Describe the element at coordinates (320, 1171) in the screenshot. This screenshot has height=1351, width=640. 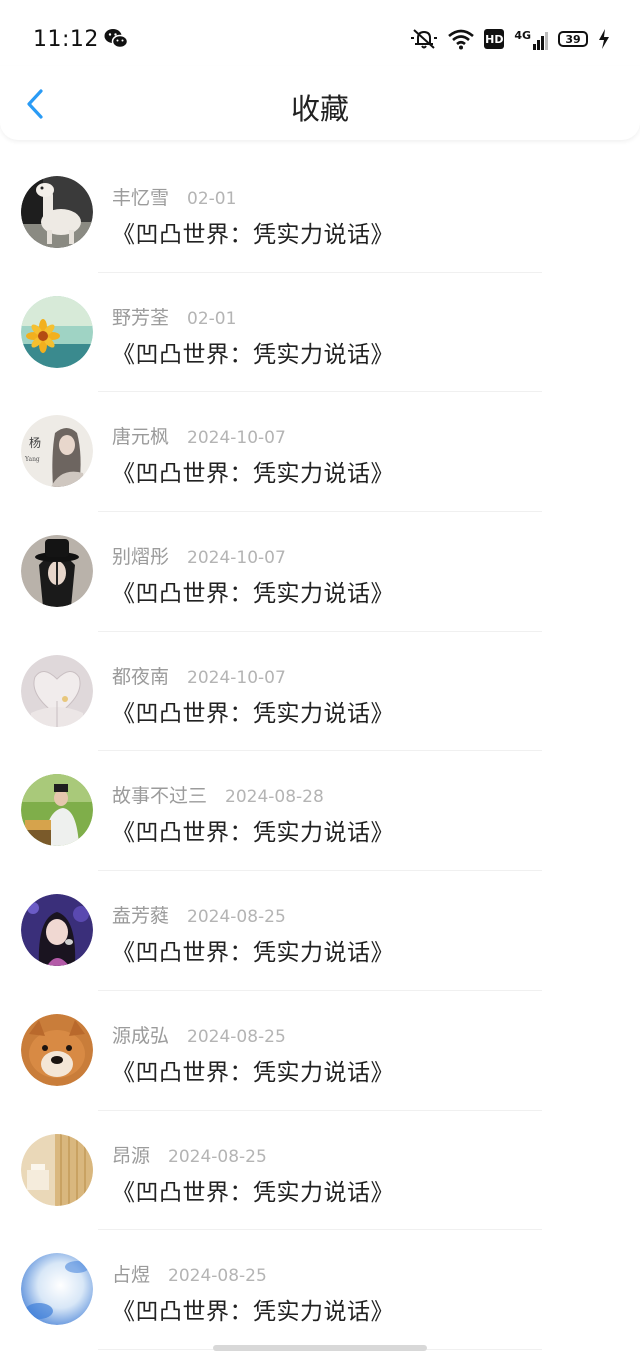
I see `list-item: 昂源 2024-08-25 《凹凸世界：凭实力说话》` at that location.